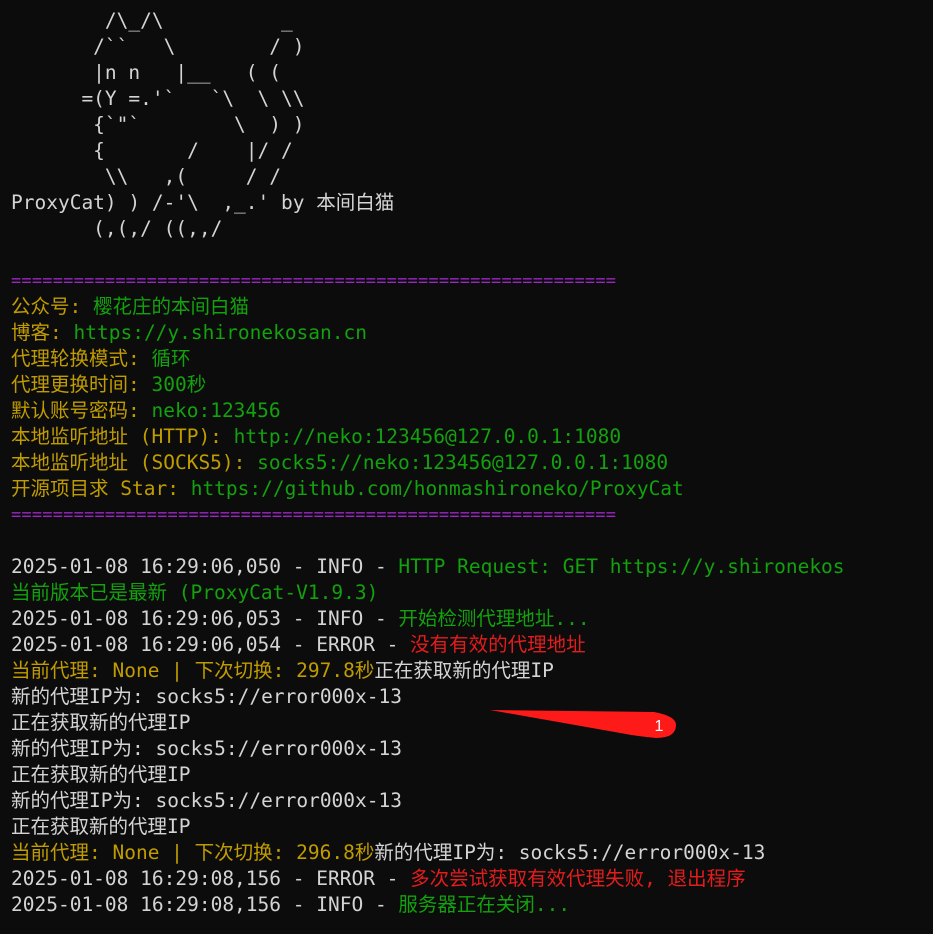 This screenshot has height=934, width=933. I want to click on info-value: neko:123456, so click(216, 410).